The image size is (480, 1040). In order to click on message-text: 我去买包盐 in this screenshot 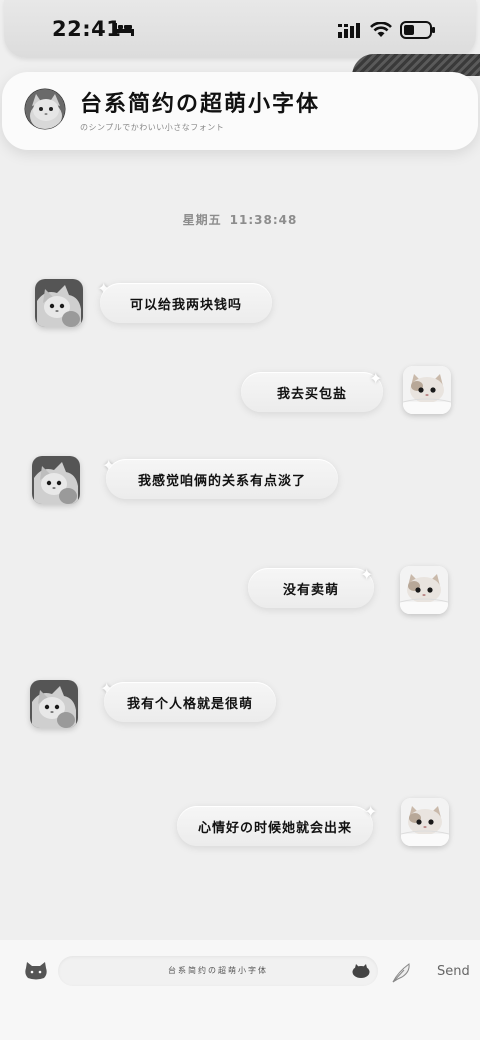, I will do `click(311, 394)`.